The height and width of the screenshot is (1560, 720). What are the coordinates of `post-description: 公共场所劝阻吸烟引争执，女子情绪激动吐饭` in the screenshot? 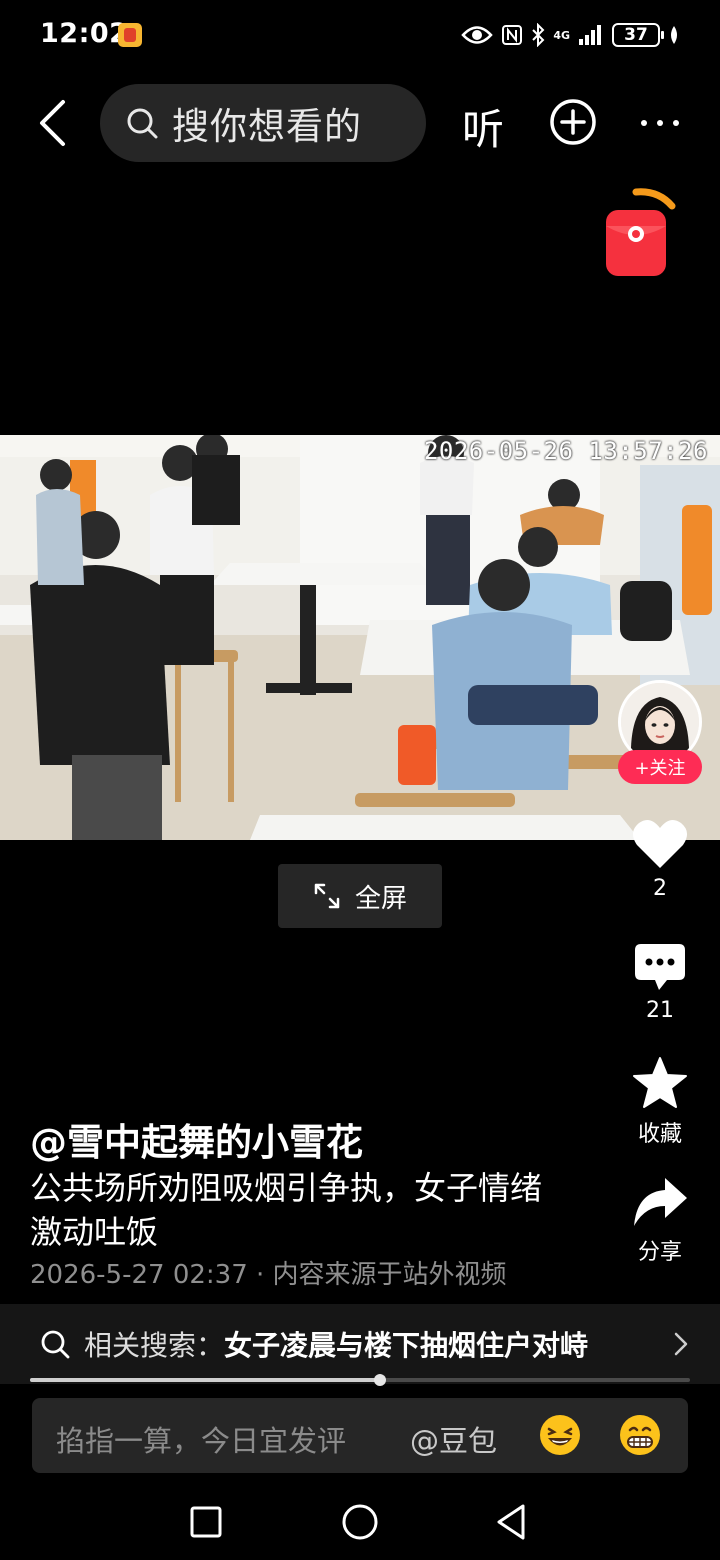 It's located at (286, 1210).